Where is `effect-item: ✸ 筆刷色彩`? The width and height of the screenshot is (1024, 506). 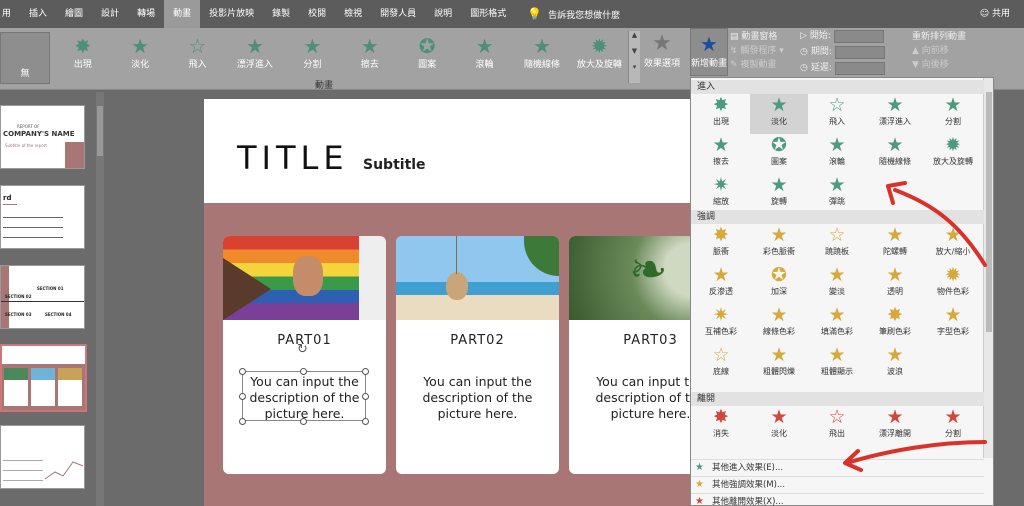
effect-item: ✸ 筆刷色彩 is located at coordinates (895, 324).